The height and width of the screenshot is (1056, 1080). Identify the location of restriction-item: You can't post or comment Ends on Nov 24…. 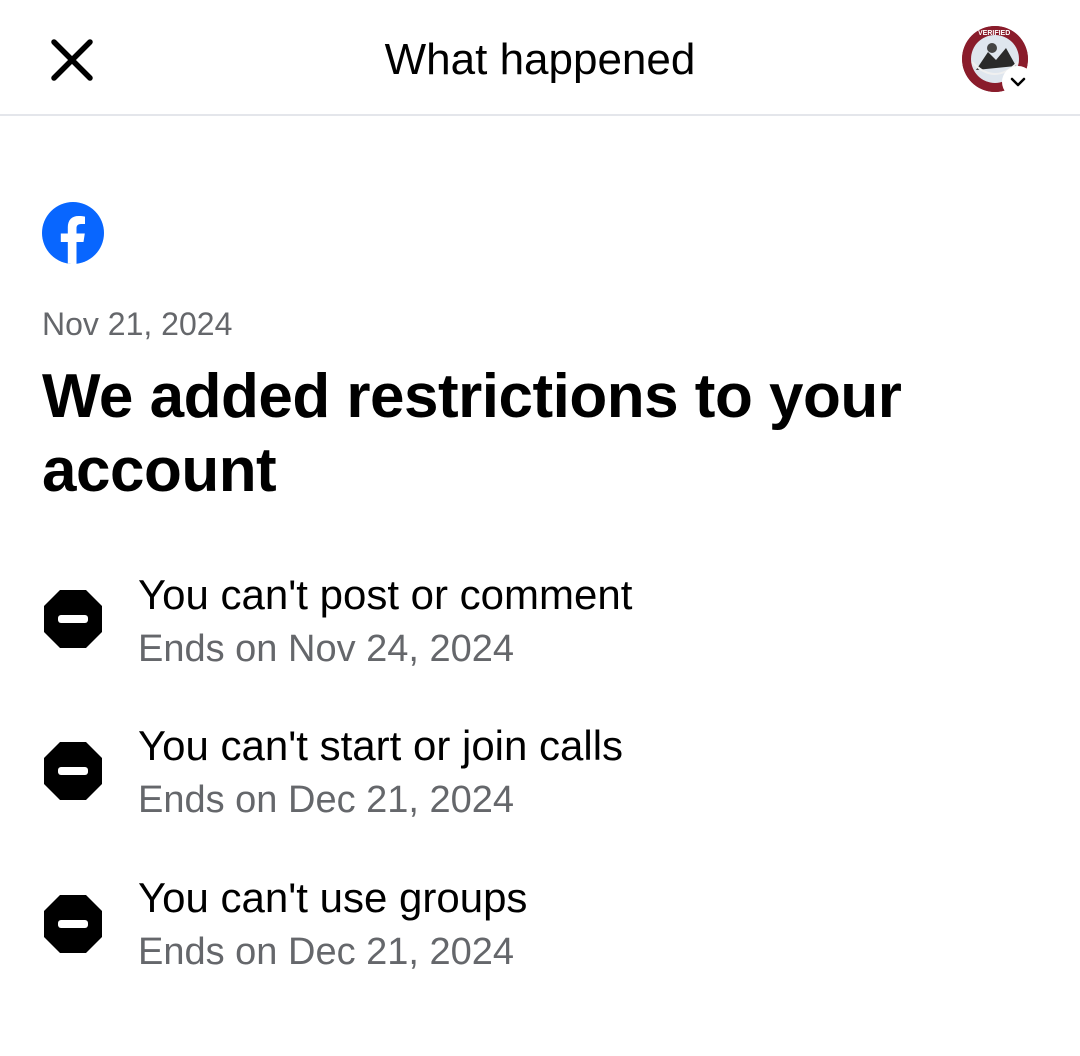
(522, 625).